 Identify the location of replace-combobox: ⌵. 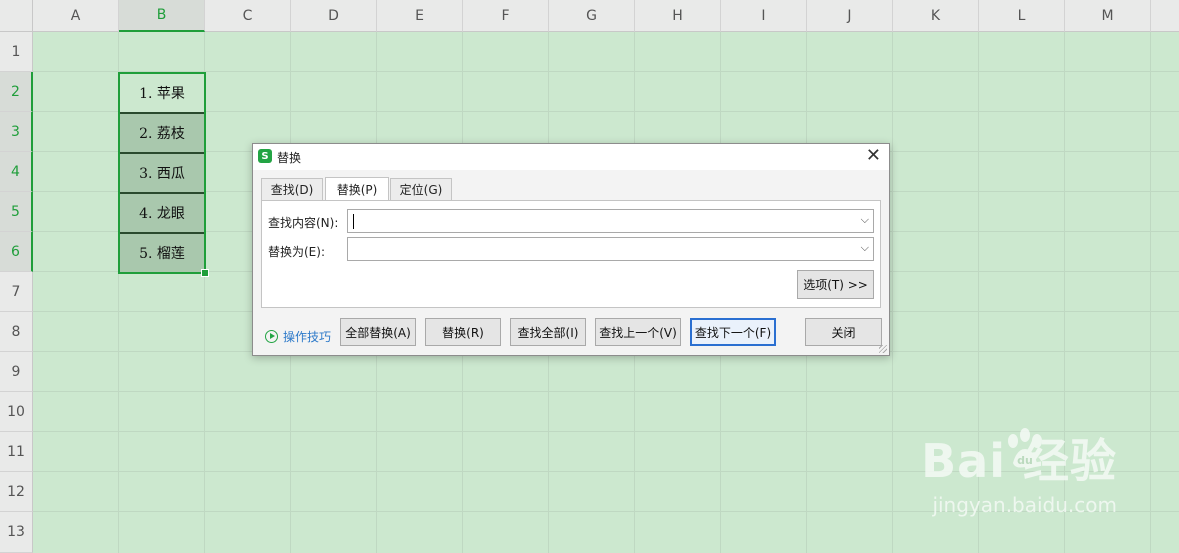
(610, 249).